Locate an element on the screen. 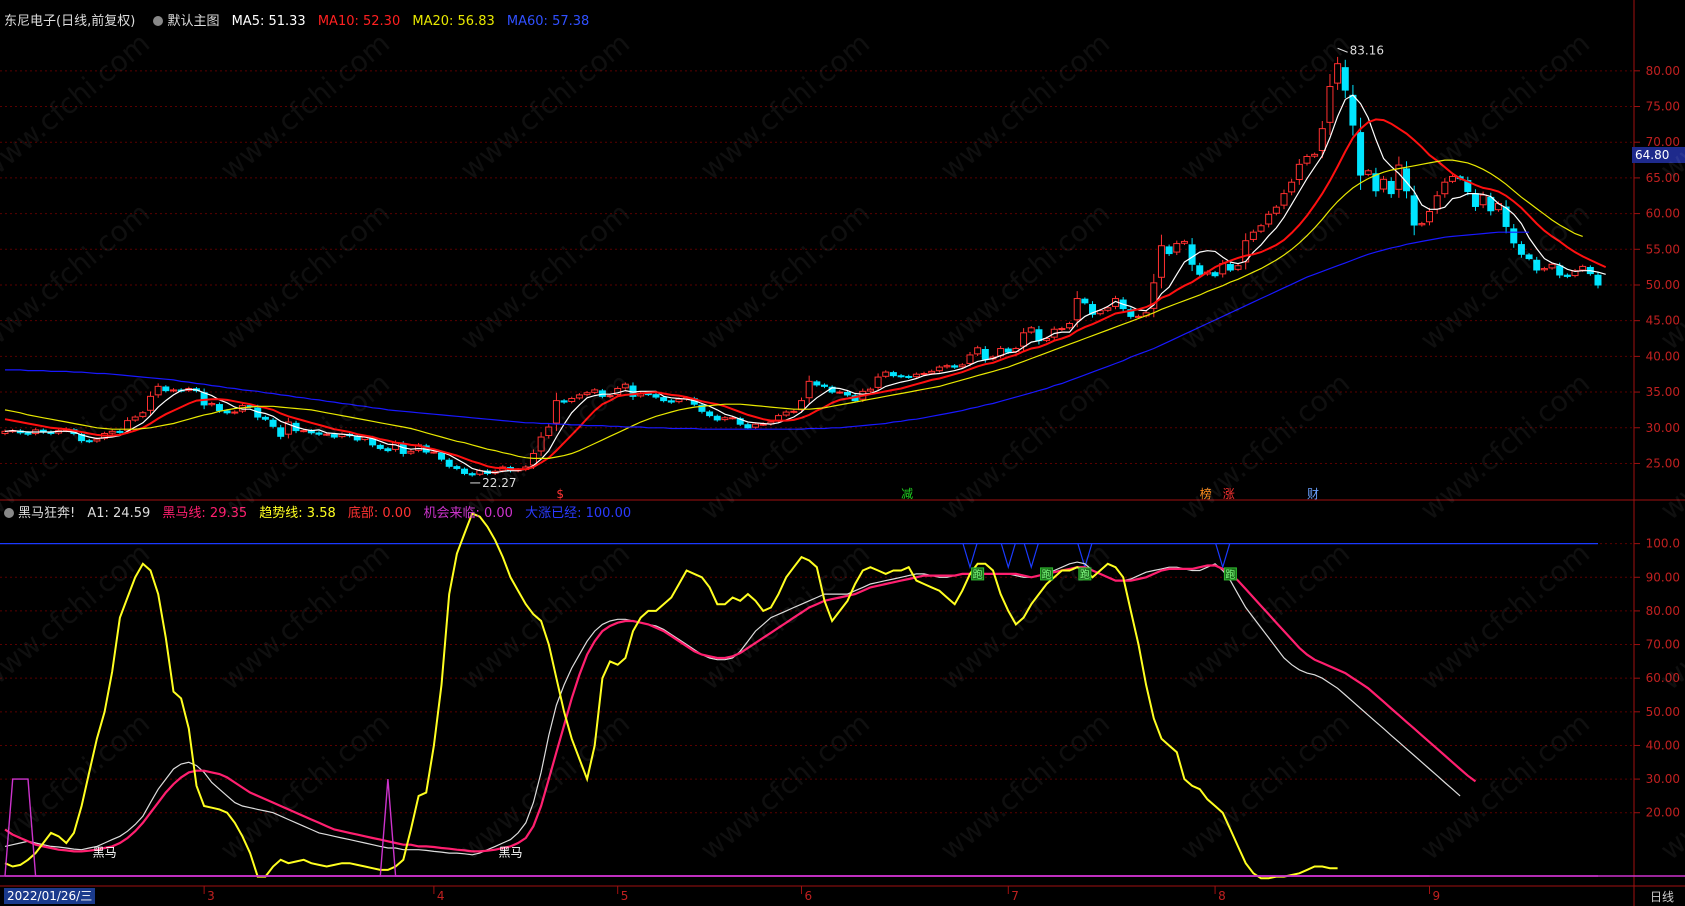 Image resolution: width=1685 pixels, height=906 pixels. sub-y-tick-label: 70.00 is located at coordinates (1663, 645).